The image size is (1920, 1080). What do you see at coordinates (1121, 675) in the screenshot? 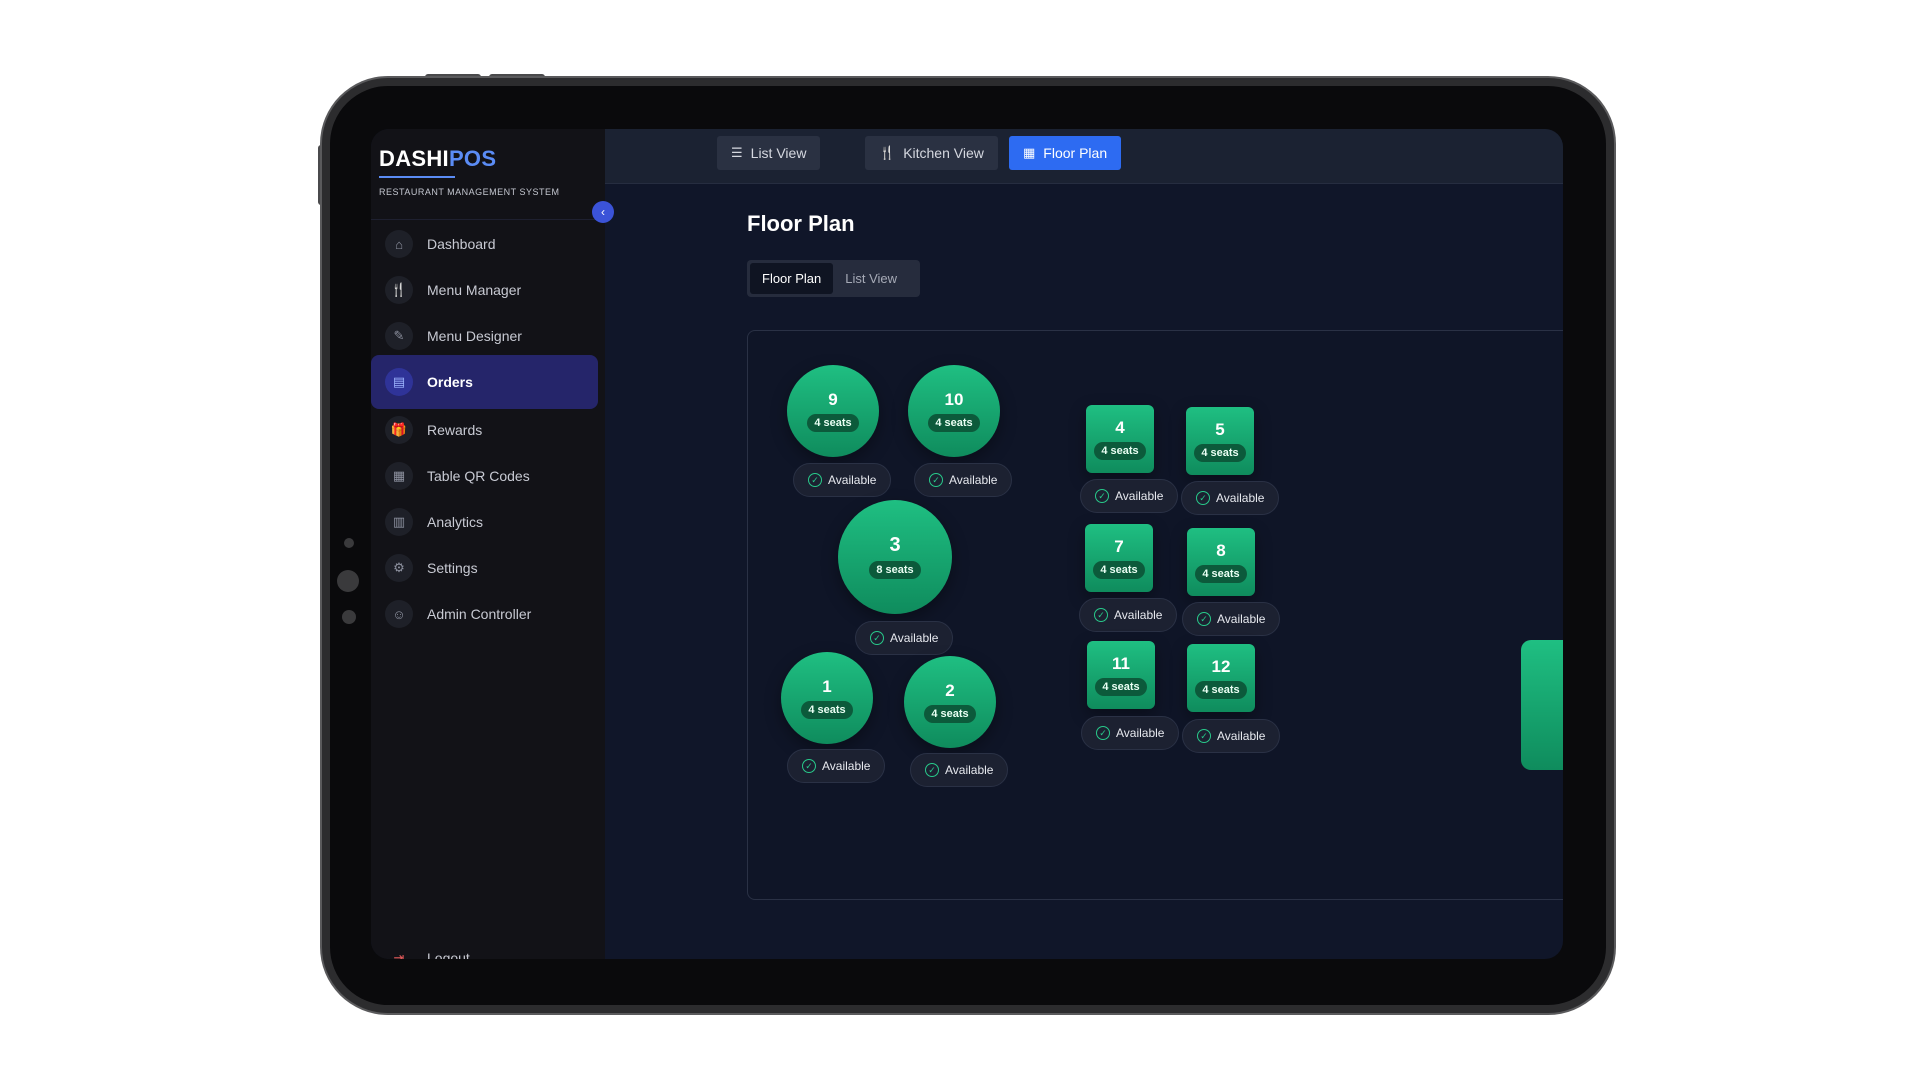
I see `table-11: 11 4 seats` at bounding box center [1121, 675].